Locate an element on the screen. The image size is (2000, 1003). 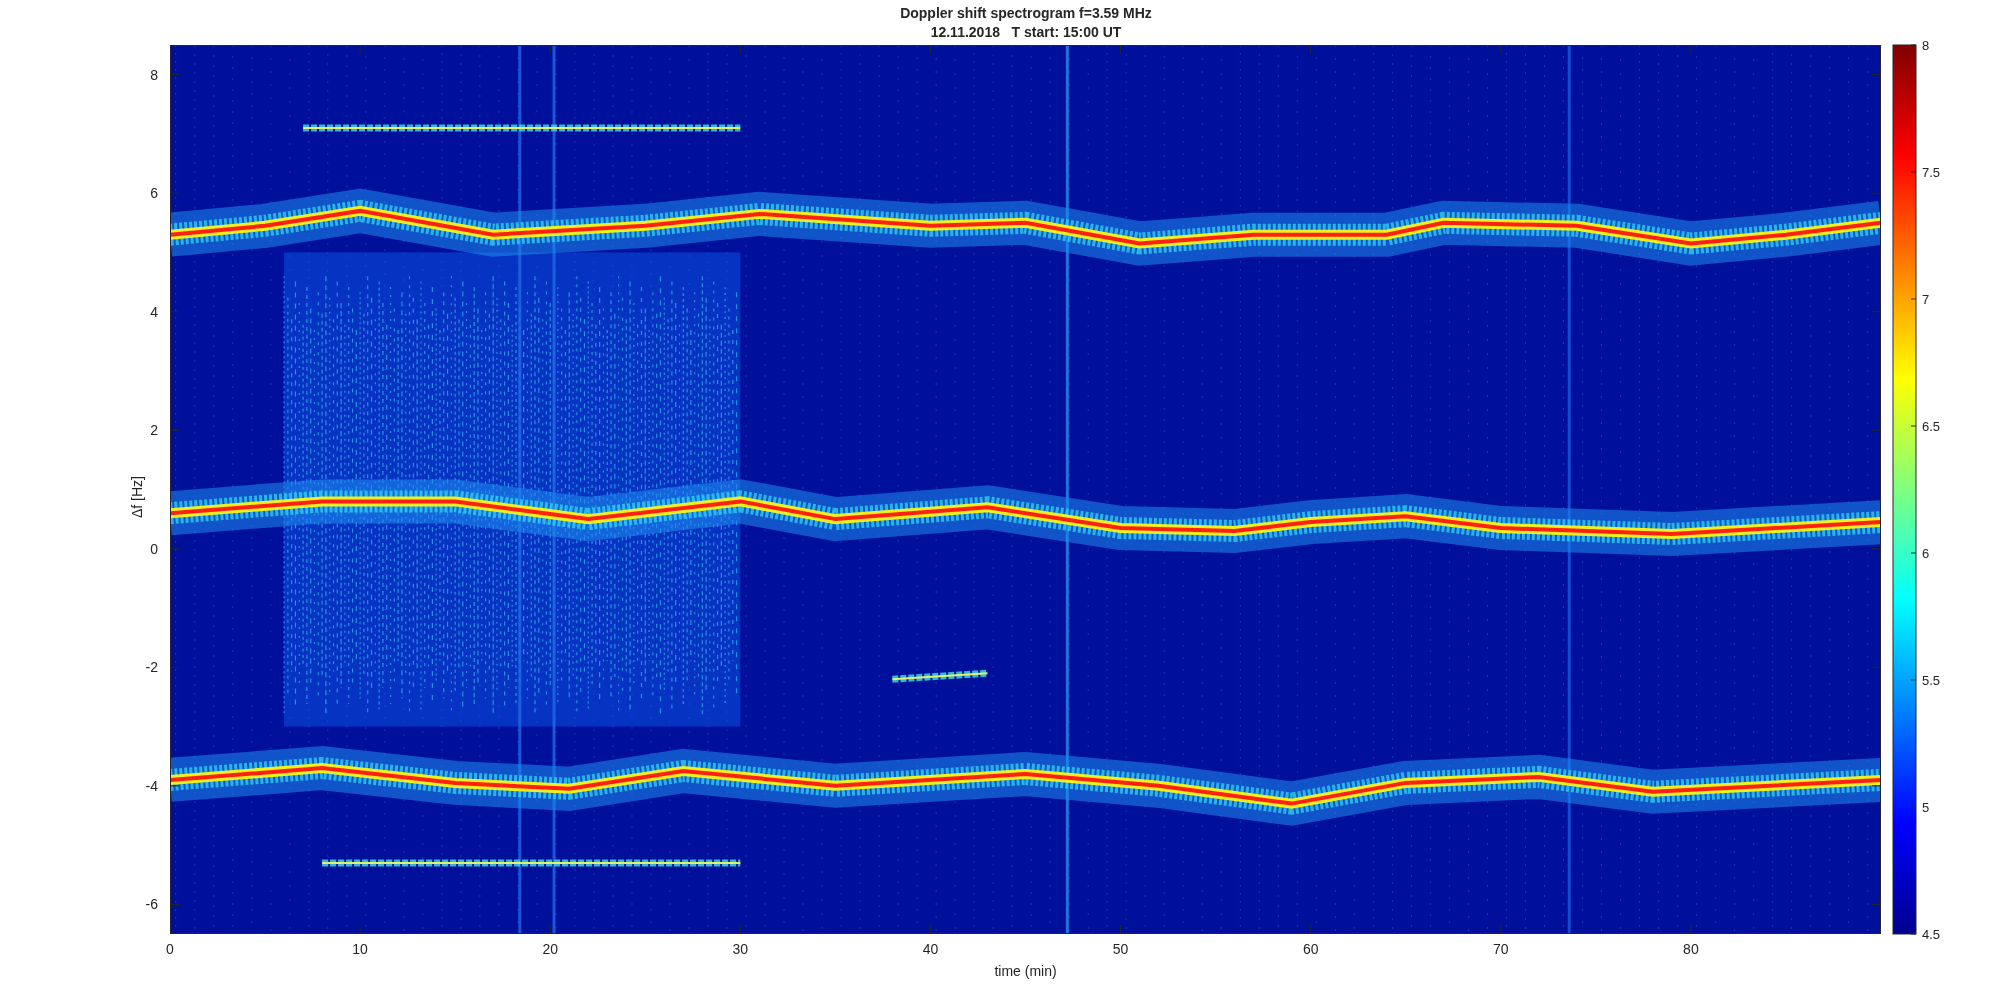
x-tick-label: 20 is located at coordinates (550, 949).